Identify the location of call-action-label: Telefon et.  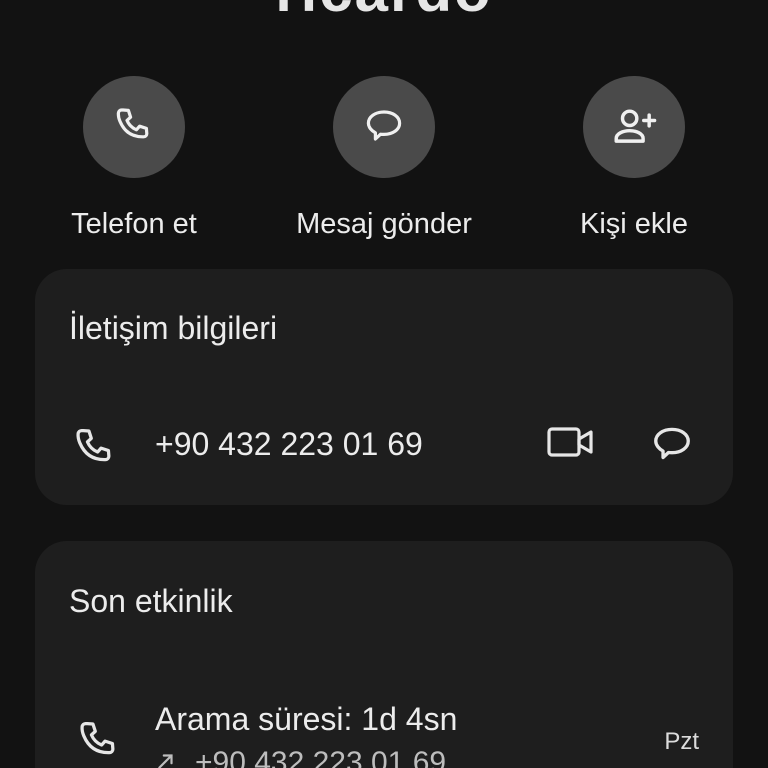
(134, 224).